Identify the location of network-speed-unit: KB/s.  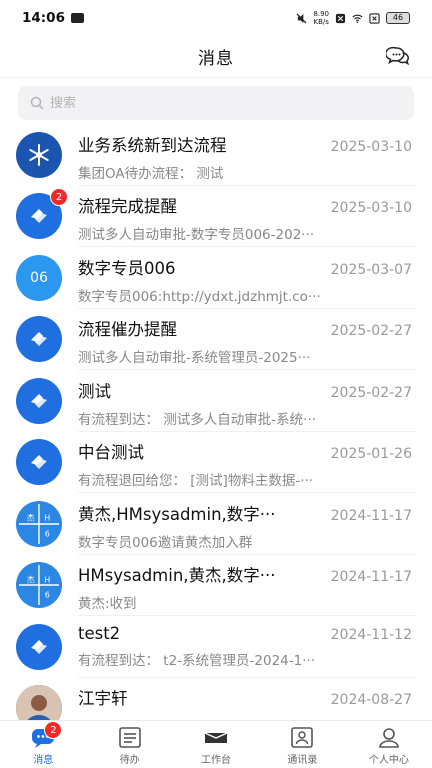
(321, 22).